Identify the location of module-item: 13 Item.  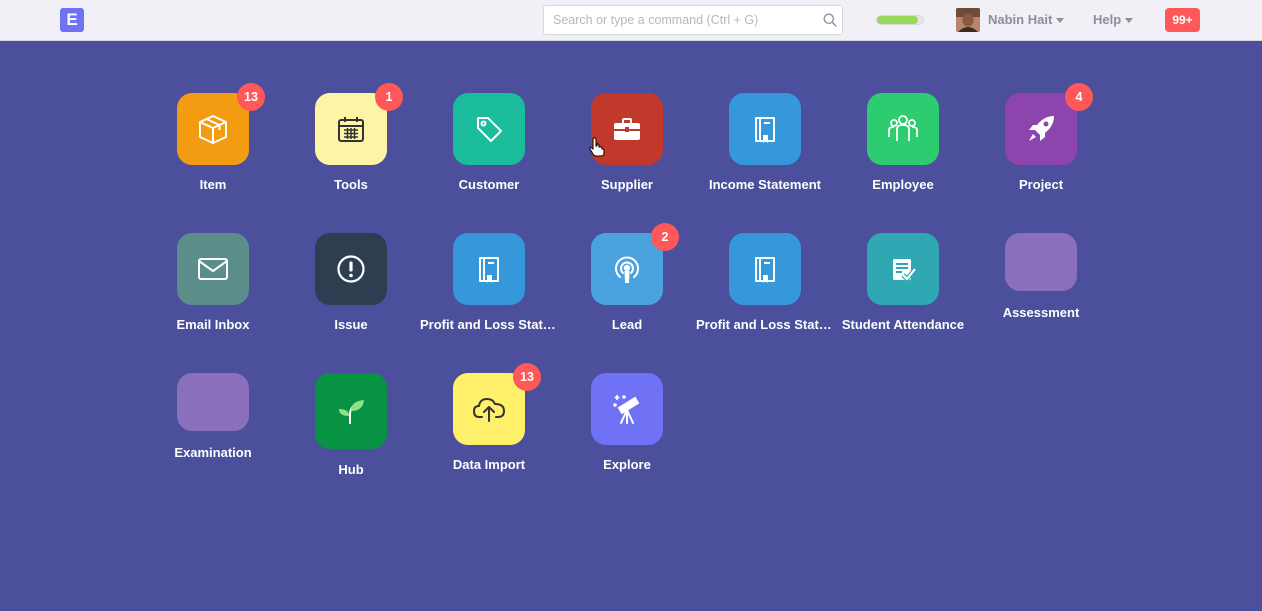
(213, 143).